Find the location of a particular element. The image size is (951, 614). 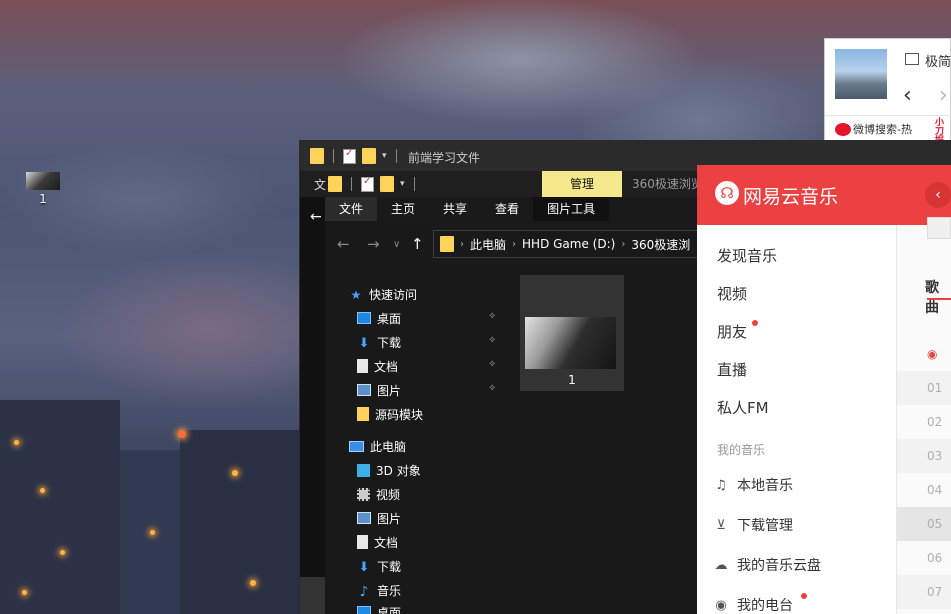

nav-label: 下载 is located at coordinates (389, 342).